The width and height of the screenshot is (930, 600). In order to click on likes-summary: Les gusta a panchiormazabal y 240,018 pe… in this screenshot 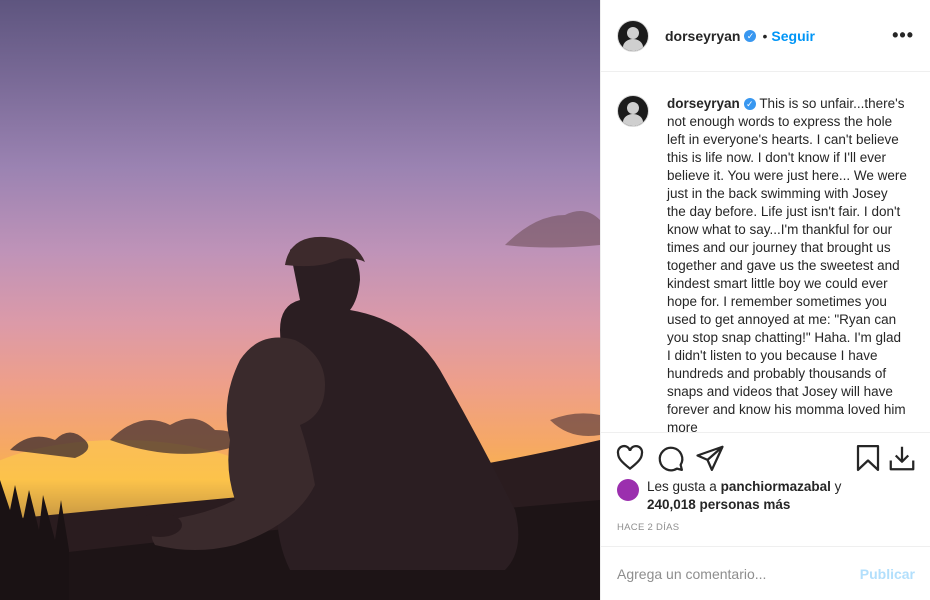, I will do `click(767, 496)`.